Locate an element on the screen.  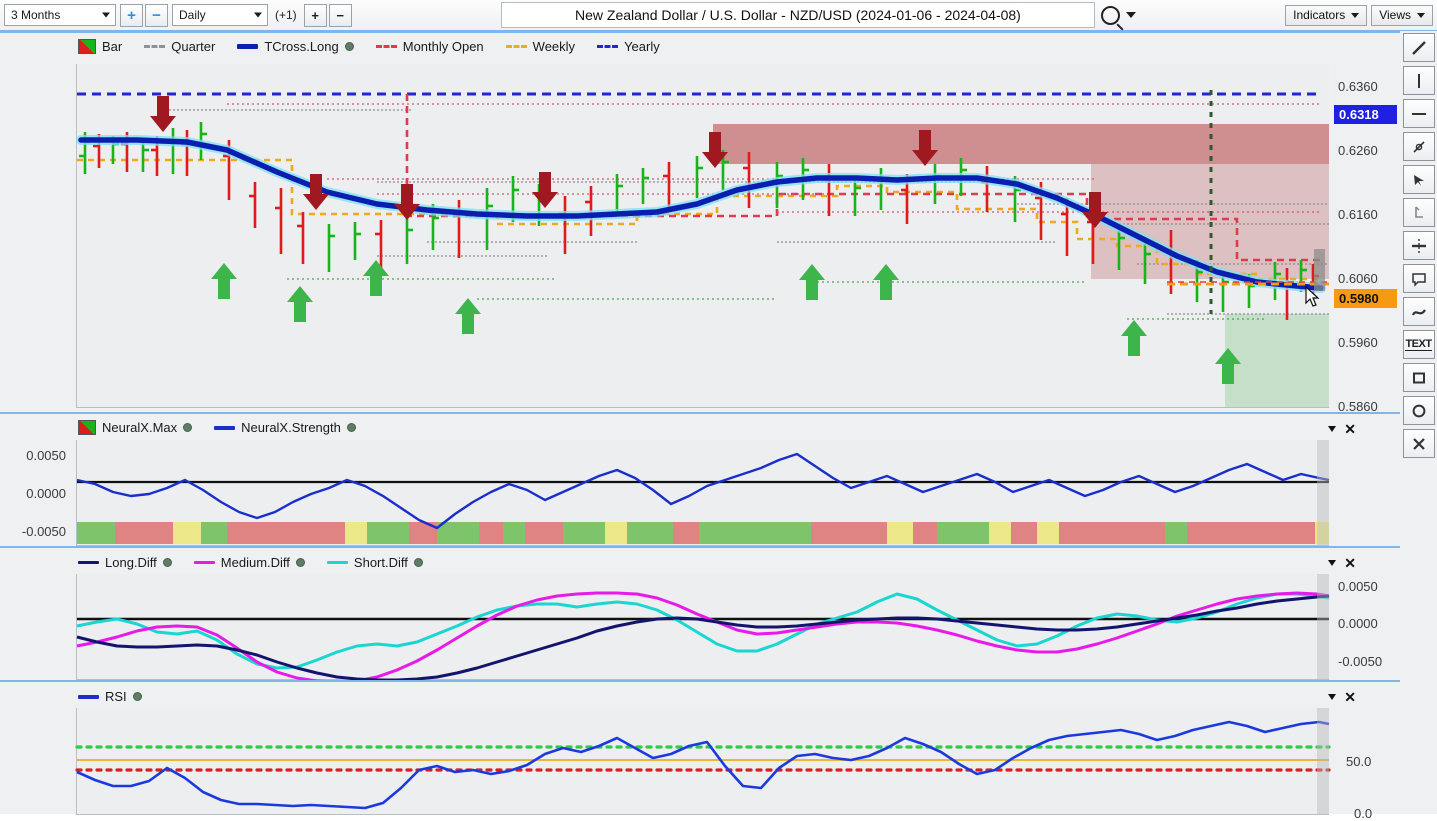
arrow-tool-button is located at coordinates (1418, 179).